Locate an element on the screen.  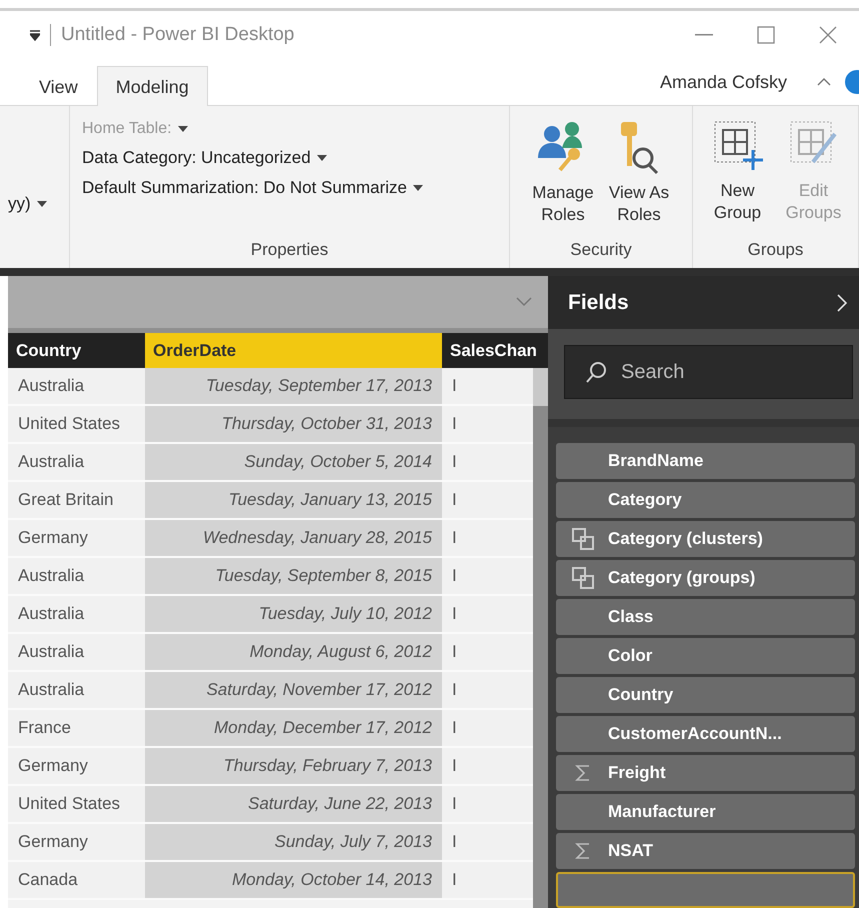
table-cell: Saturday, November 17, 2012 is located at coordinates (293, 691).